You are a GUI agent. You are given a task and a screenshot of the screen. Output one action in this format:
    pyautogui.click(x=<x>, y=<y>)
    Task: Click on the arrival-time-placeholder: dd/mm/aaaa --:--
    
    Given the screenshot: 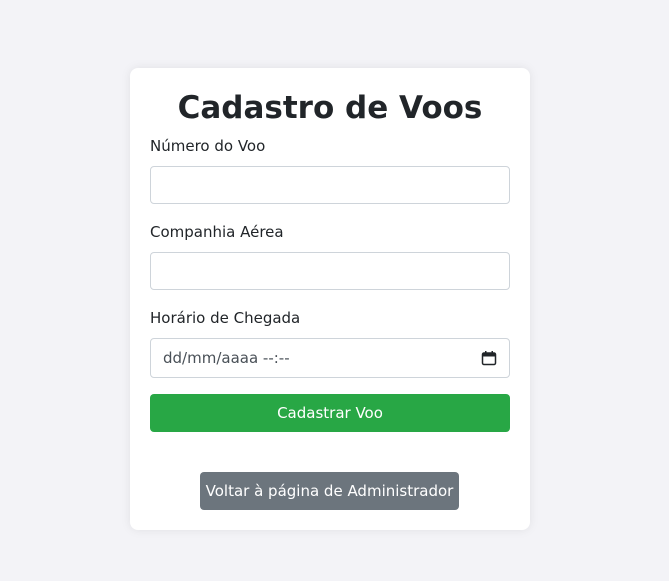 What is the action you would take?
    pyautogui.click(x=226, y=358)
    